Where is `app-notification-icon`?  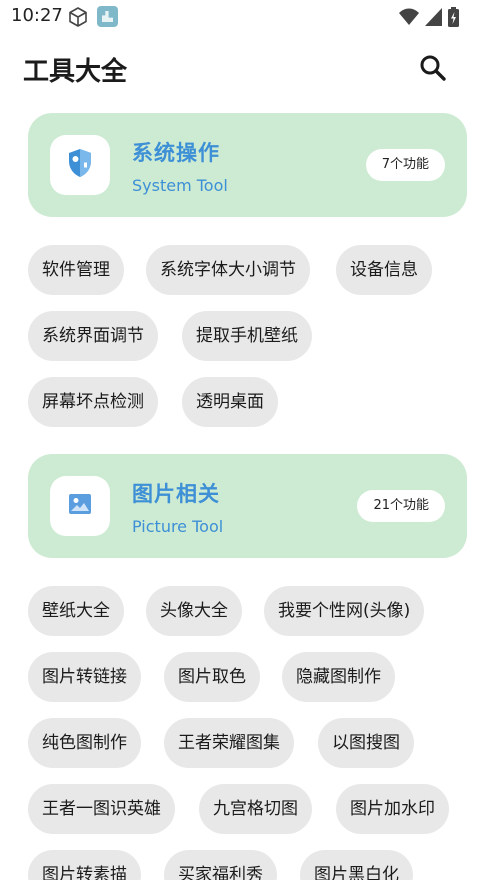
app-notification-icon is located at coordinates (107, 16).